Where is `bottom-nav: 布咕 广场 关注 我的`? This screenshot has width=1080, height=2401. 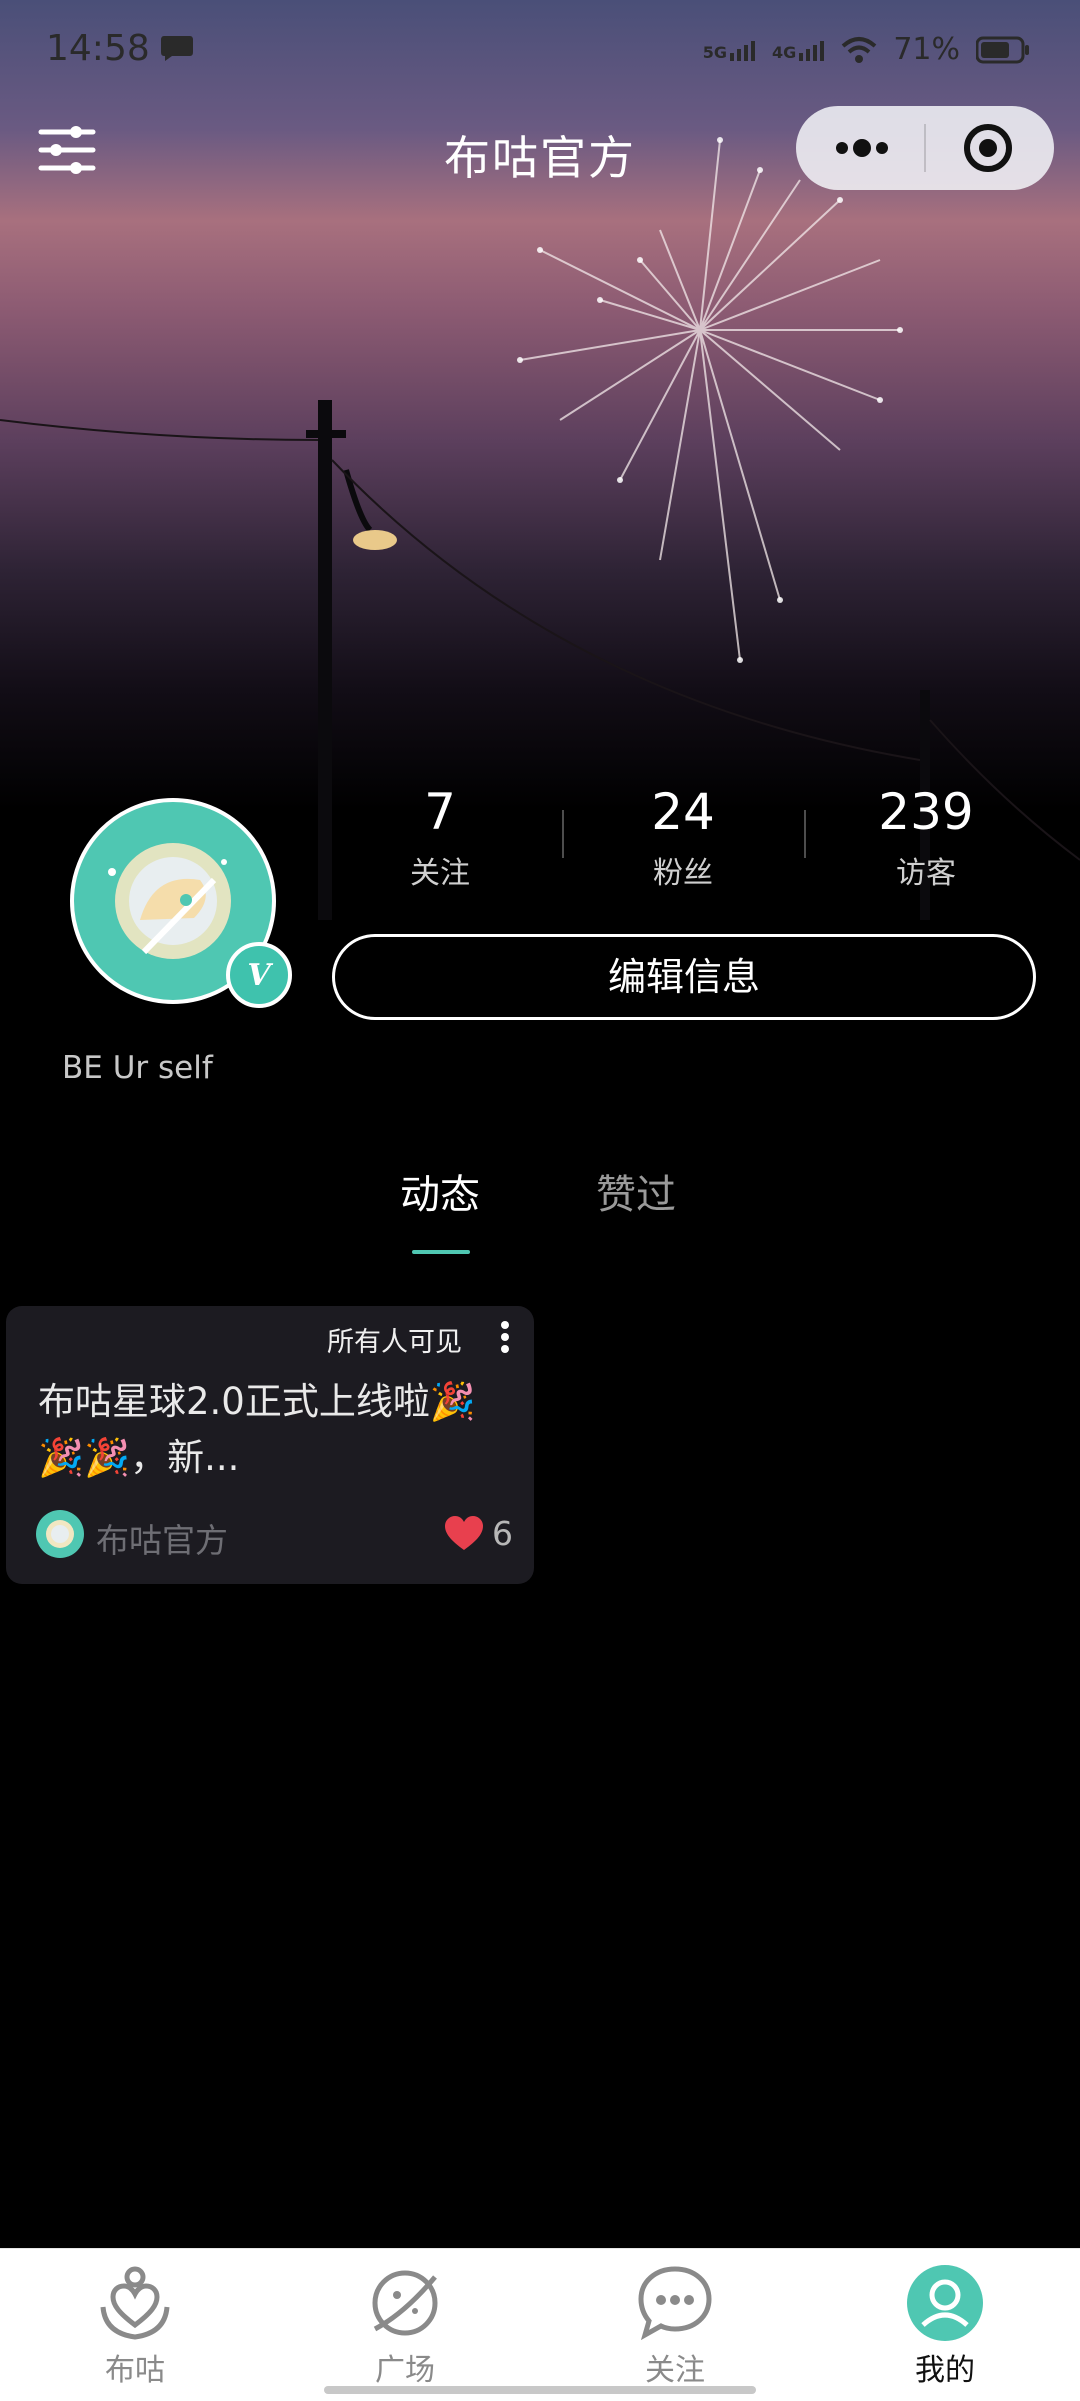 bottom-nav: 布咕 广场 关注 我的 is located at coordinates (540, 2324).